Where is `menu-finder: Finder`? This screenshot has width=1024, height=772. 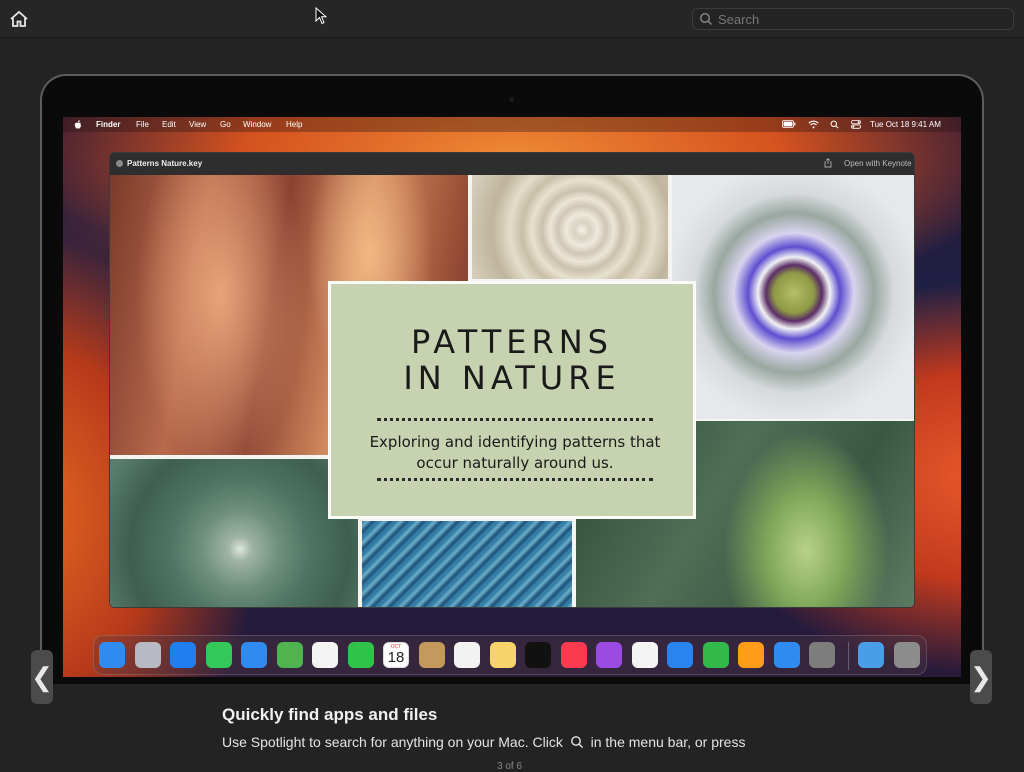 menu-finder: Finder is located at coordinates (108, 124).